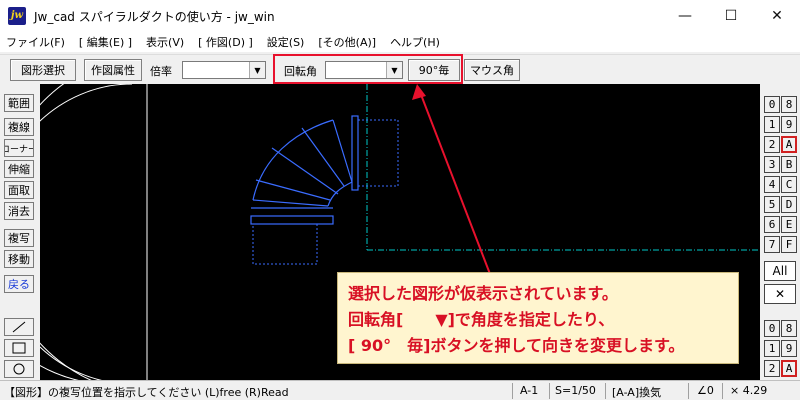 The height and width of the screenshot is (400, 800). Describe the element at coordinates (481, 319) in the screenshot. I see `callout-line-2: 回転角[ ▼]で角度を指定したり、` at that location.